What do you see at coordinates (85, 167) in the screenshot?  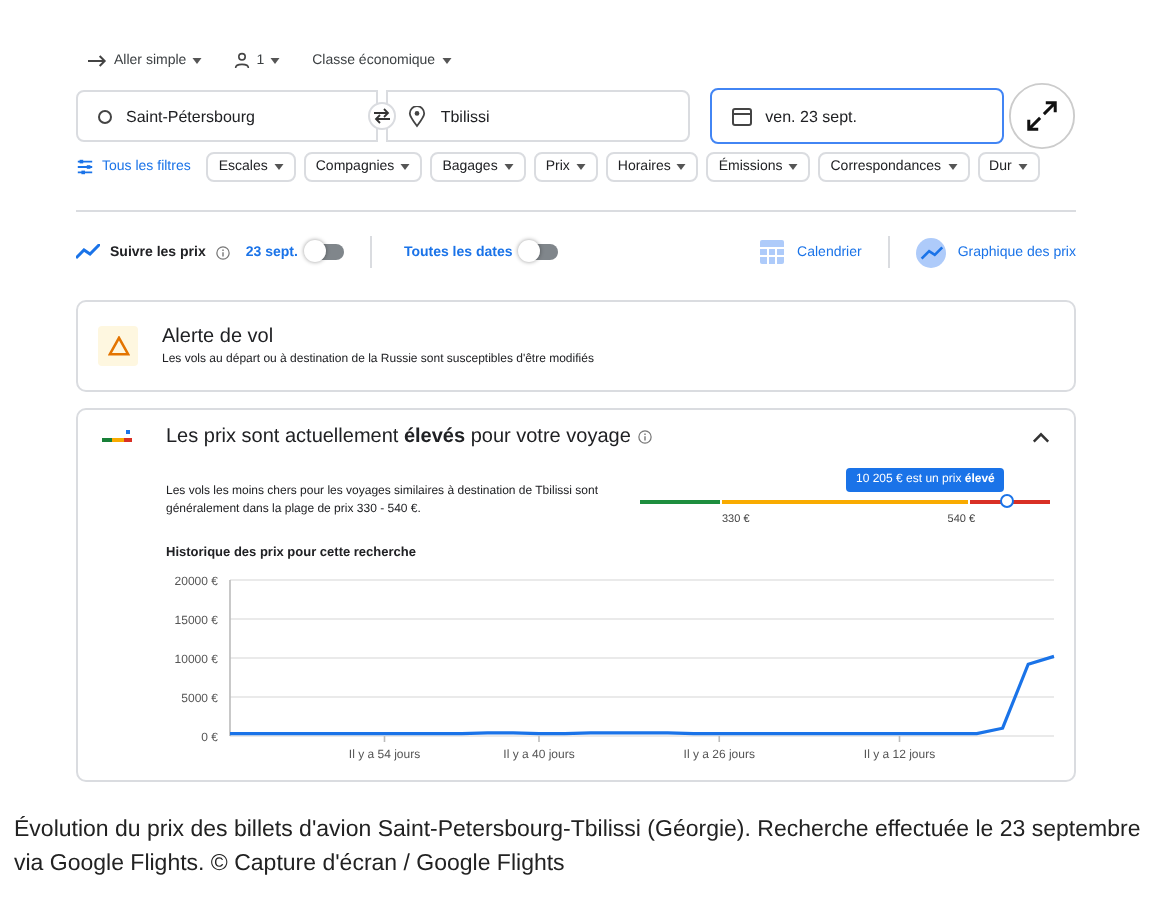 I see `filter-sliders-icon` at bounding box center [85, 167].